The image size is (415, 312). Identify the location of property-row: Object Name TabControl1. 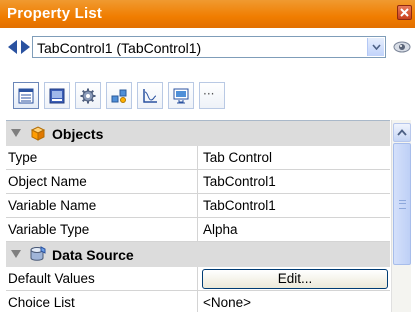
(198, 182).